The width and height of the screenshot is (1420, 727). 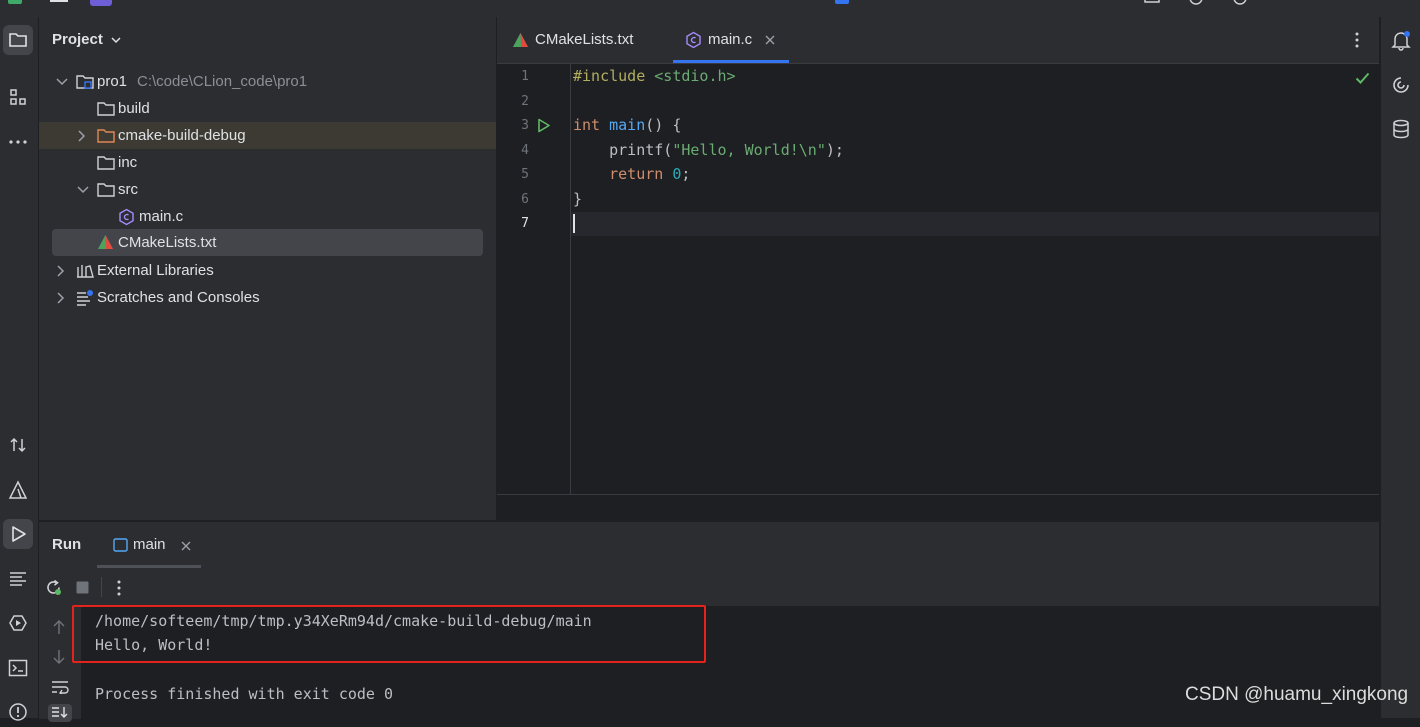 What do you see at coordinates (731, 40) in the screenshot?
I see `tab-main-c: main.c` at bounding box center [731, 40].